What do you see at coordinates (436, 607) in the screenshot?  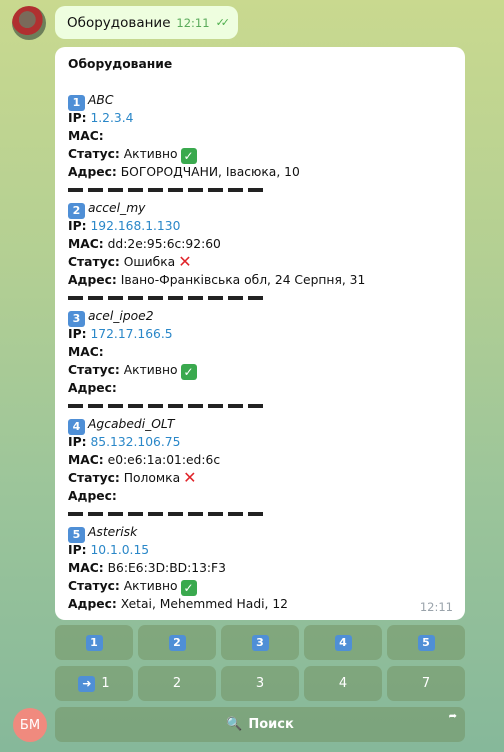 I see `card-time: 12:11` at bounding box center [436, 607].